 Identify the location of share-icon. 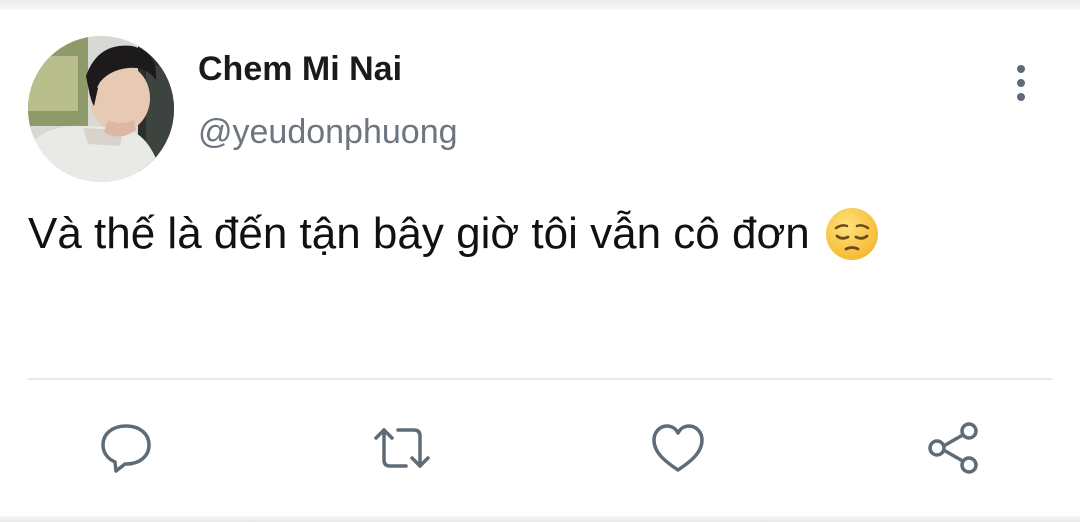
(953, 448).